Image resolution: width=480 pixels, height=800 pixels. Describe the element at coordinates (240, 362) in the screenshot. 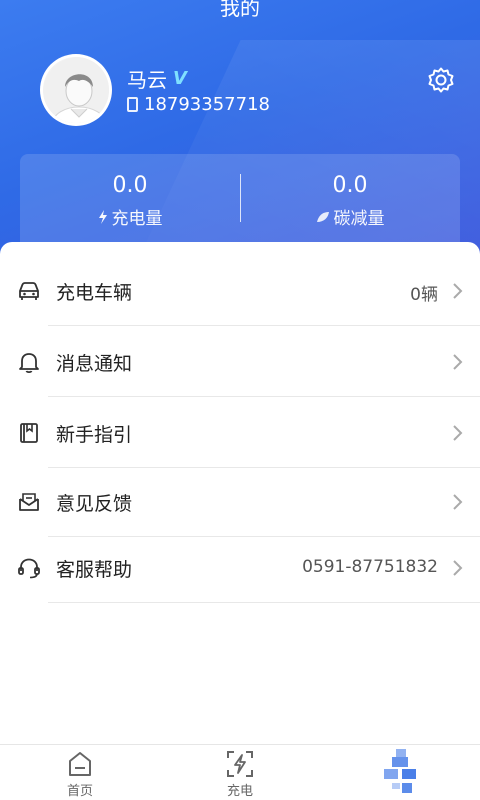

I see `menu-item-notifications: 消息通知` at that location.